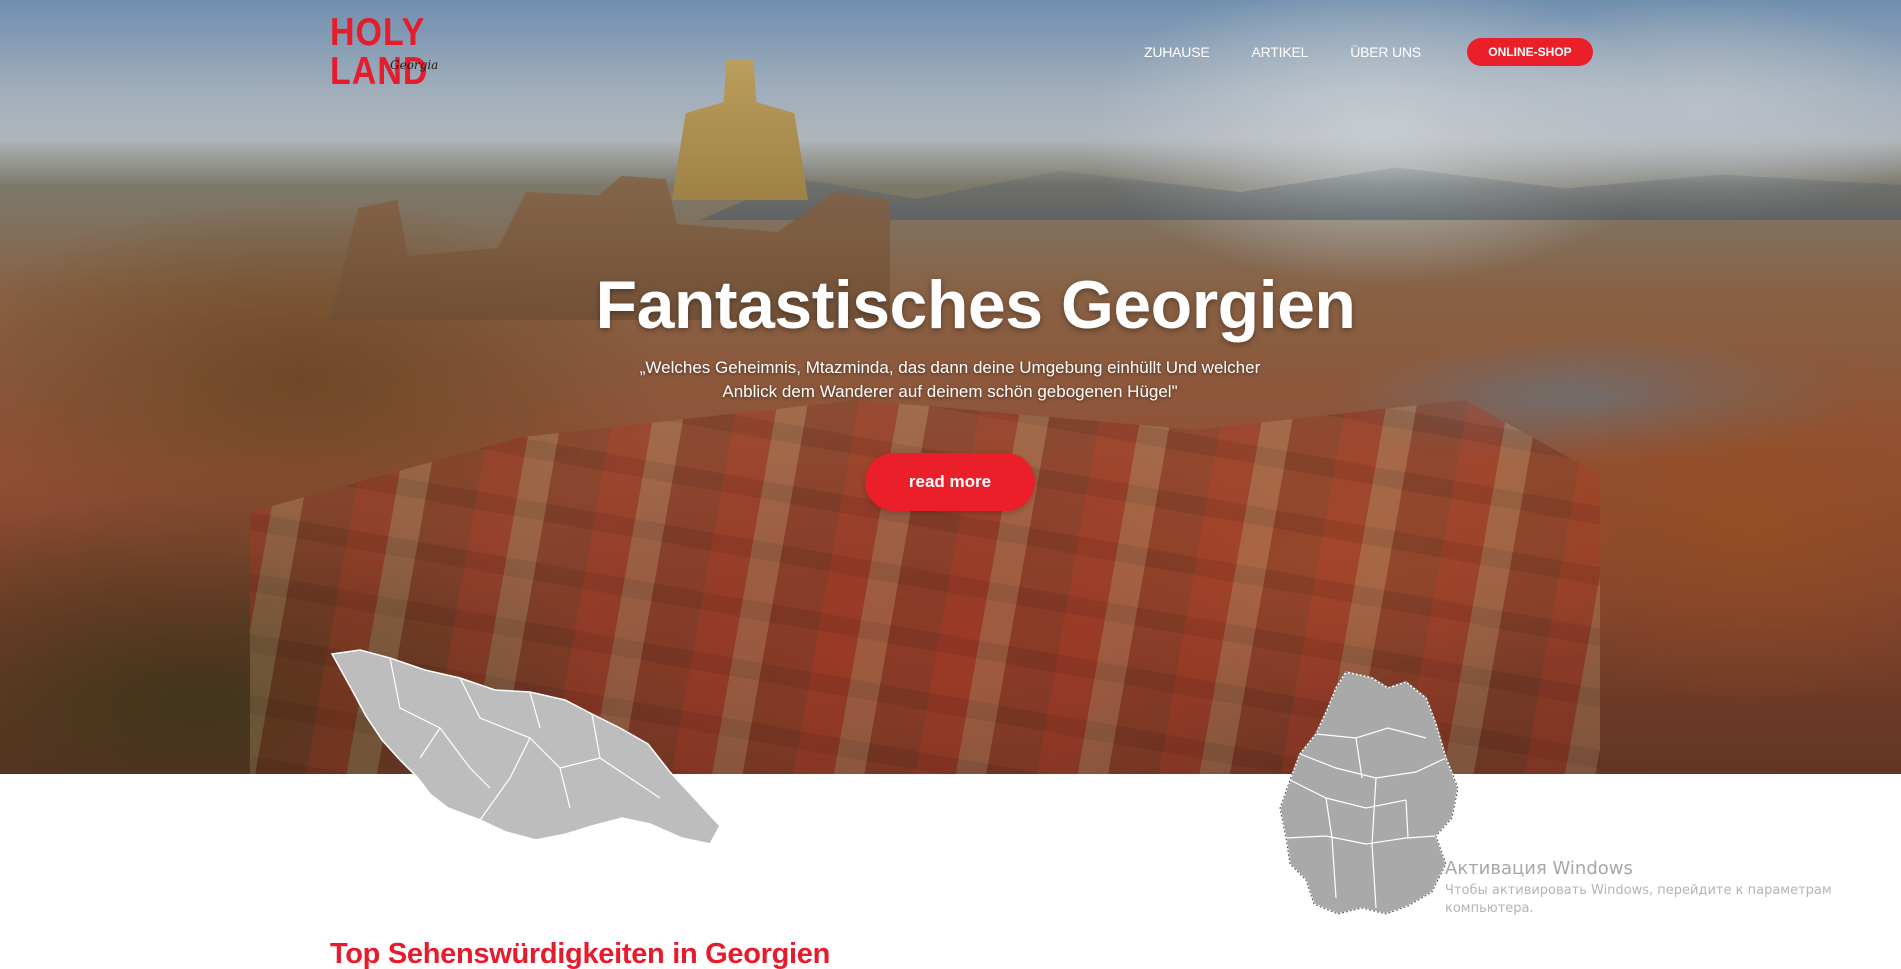  I want to click on hero-title: Fantastisches Georgien, so click(975, 305).